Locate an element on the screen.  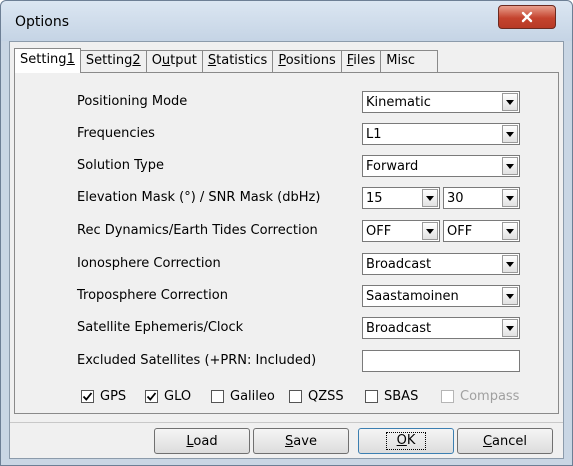
galileo-label: Galileo is located at coordinates (252, 396).